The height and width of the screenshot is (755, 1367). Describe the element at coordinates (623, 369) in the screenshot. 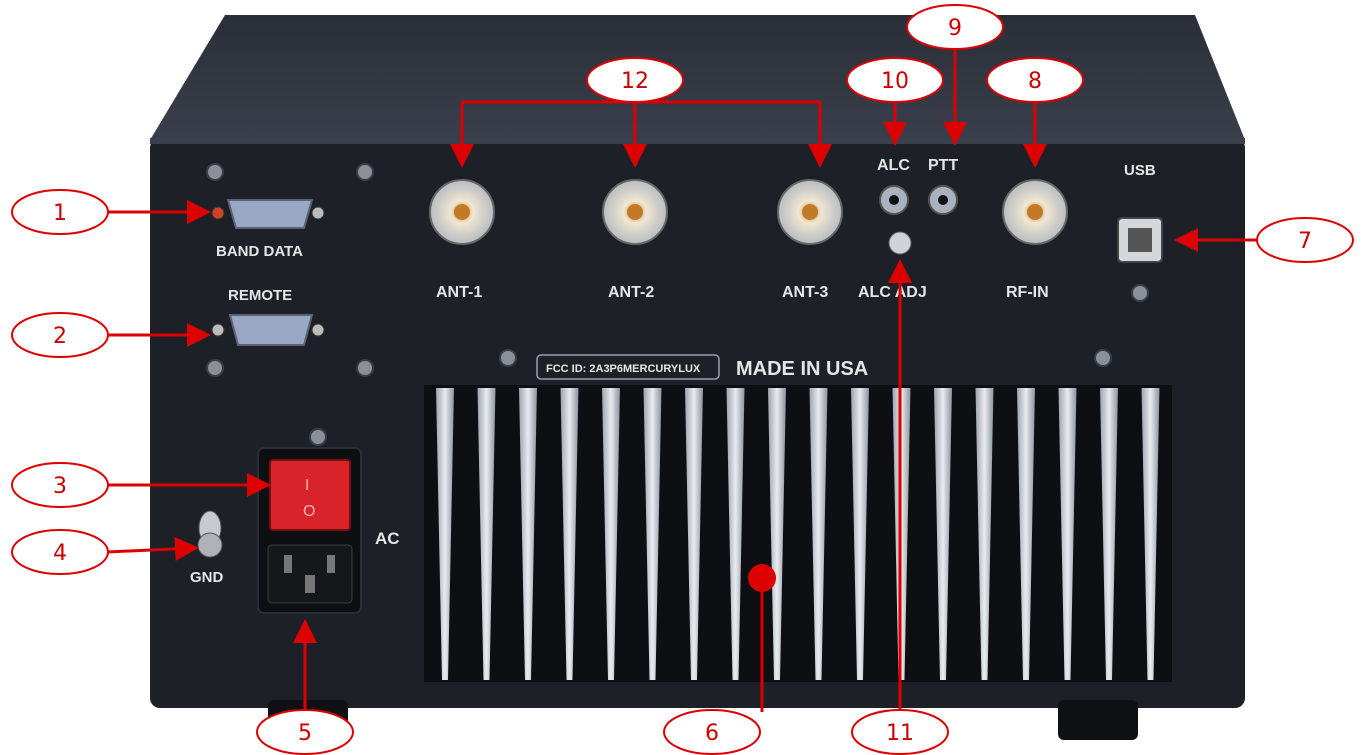

I see `fcc-id-label: FCC ID: 2A3P6MERCURYLUX` at that location.